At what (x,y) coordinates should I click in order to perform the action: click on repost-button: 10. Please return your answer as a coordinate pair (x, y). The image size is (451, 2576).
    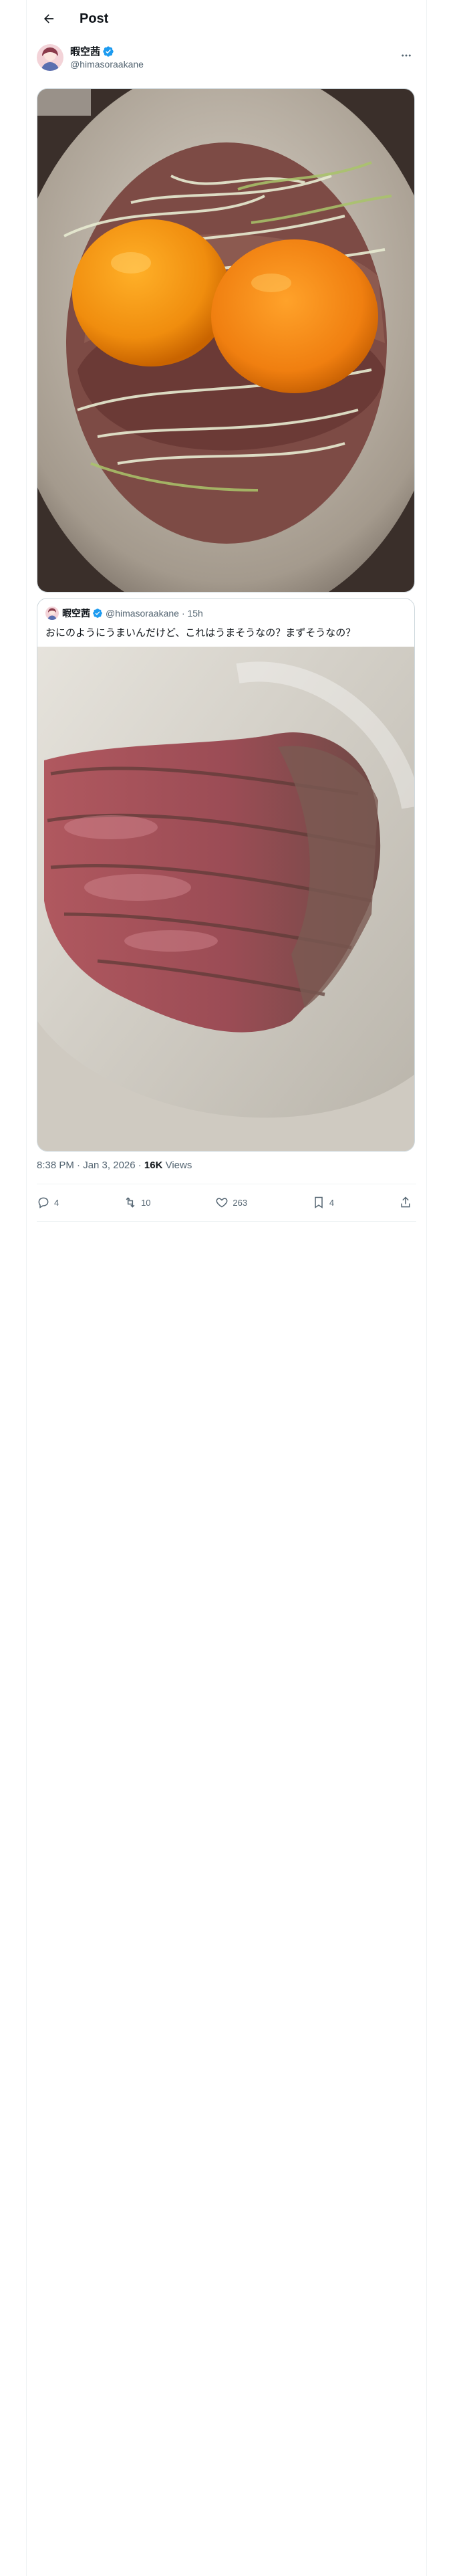
    Looking at the image, I should click on (137, 1202).